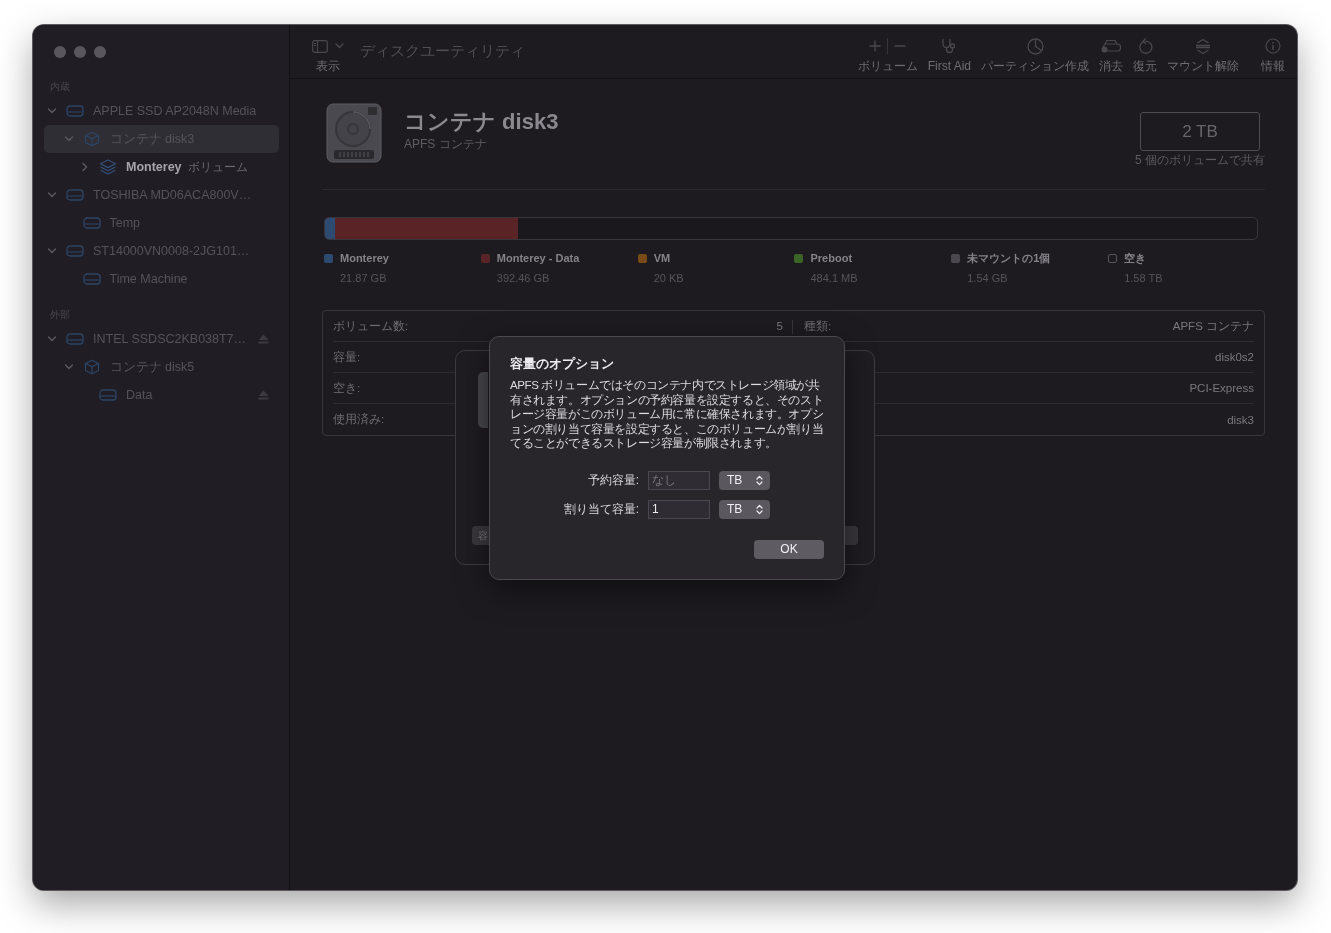 The width and height of the screenshot is (1331, 933). I want to click on volume-label: ボリューム, so click(887, 66).